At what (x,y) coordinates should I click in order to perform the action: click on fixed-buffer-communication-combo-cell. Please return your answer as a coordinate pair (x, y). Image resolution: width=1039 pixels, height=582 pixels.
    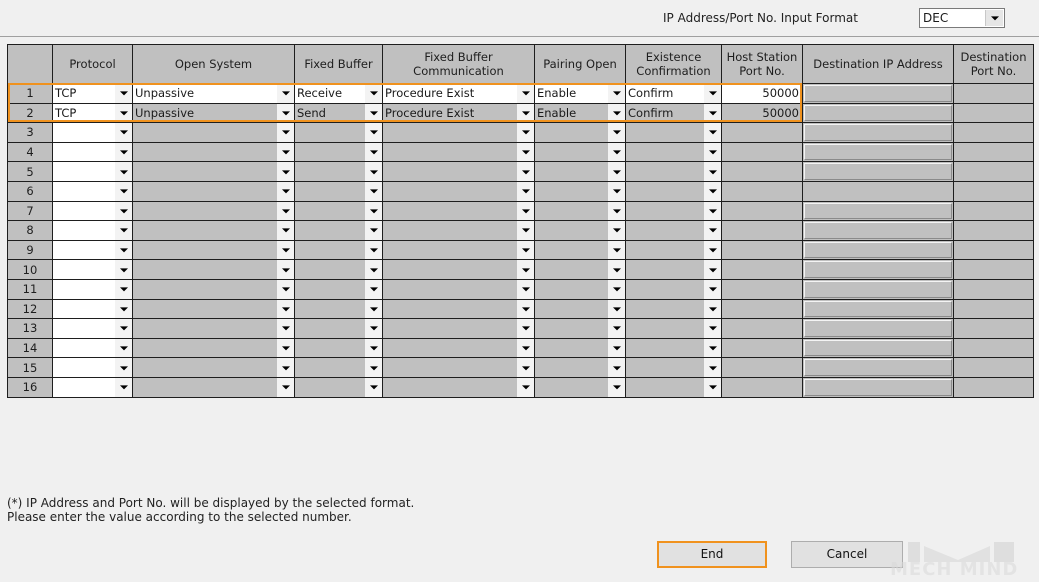
    Looking at the image, I should click on (458, 367).